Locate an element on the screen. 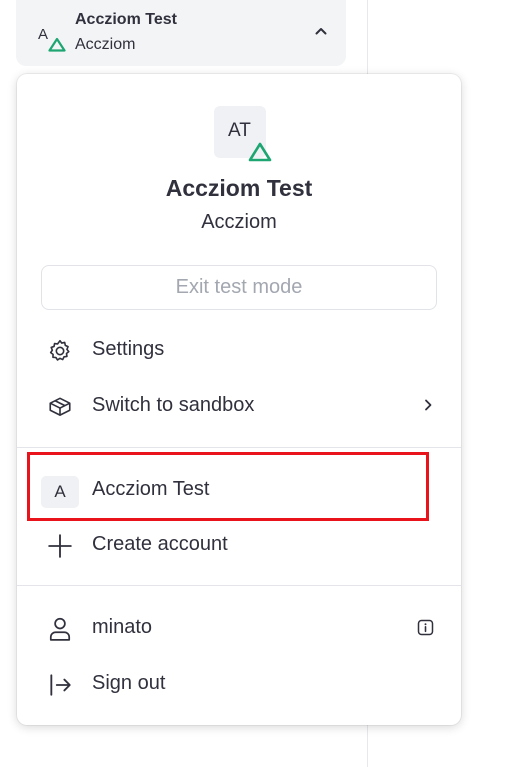  info-icon is located at coordinates (425, 627).